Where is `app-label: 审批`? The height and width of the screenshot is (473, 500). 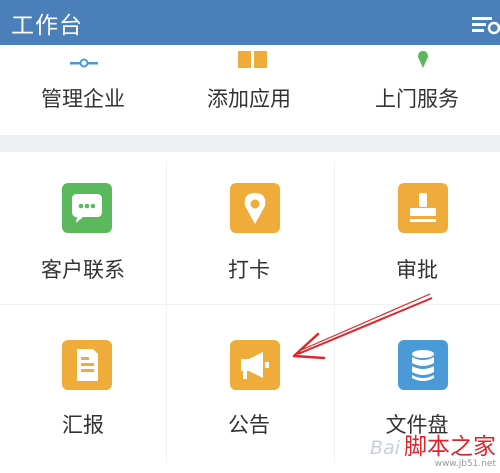
app-label: 审批 is located at coordinates (417, 270).